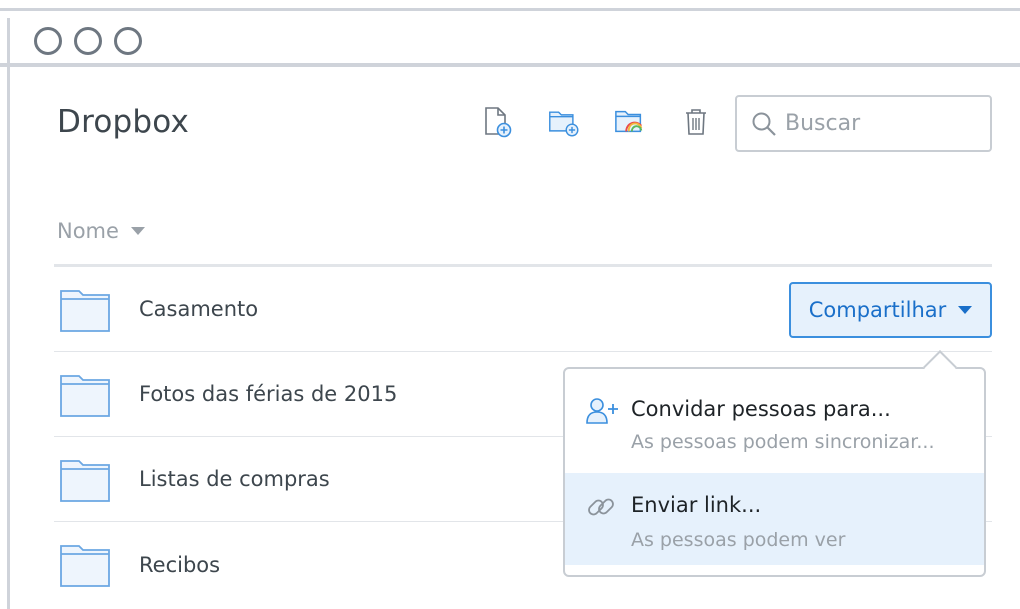 This screenshot has width=1020, height=609. Describe the element at coordinates (128, 41) in the screenshot. I see `window-maximize-button` at that location.